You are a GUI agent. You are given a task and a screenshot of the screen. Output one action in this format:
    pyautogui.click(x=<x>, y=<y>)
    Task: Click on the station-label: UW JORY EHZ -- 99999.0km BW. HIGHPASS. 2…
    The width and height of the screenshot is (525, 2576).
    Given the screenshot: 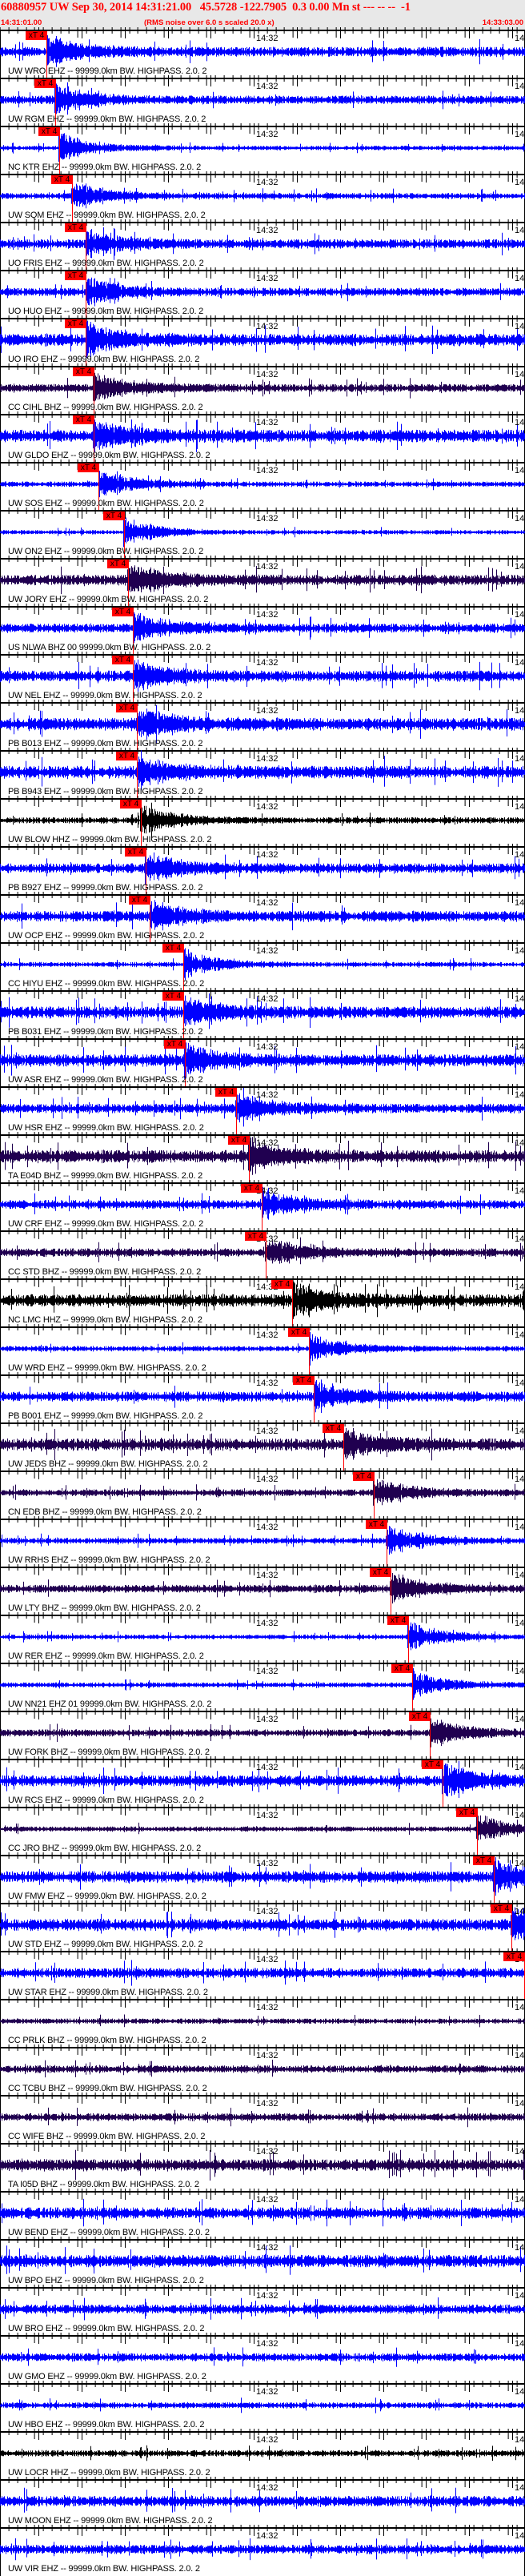 What is the action you would take?
    pyautogui.click(x=108, y=599)
    